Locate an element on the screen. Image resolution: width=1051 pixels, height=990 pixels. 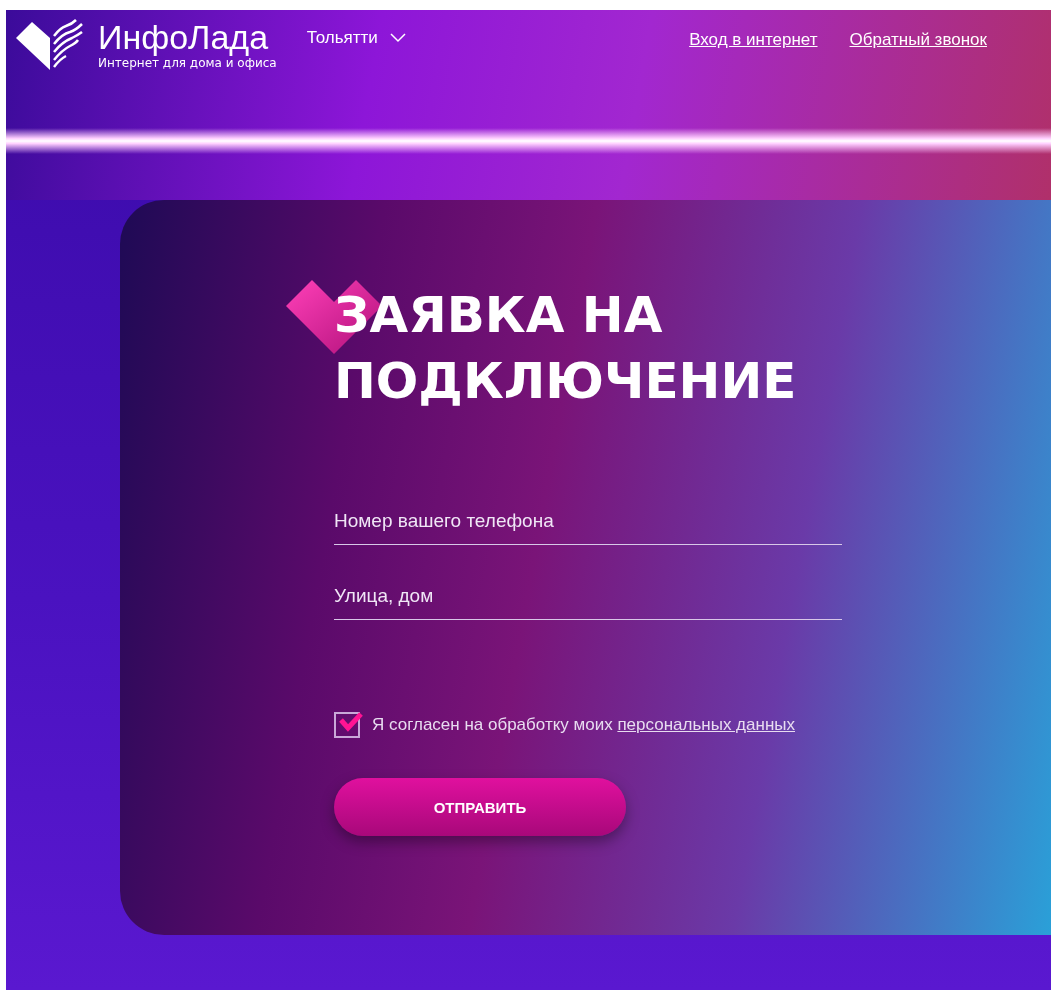
logo-name: ИнфоЛада is located at coordinates (184, 36).